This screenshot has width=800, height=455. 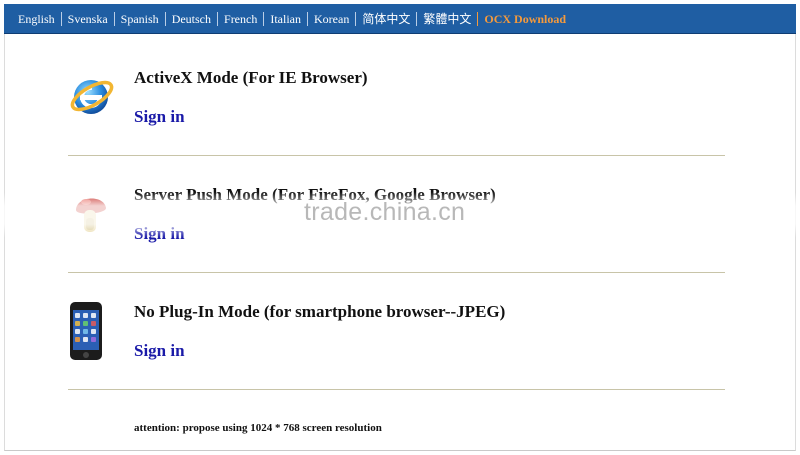 I want to click on nav-language-korean: Korean, so click(x=331, y=19).